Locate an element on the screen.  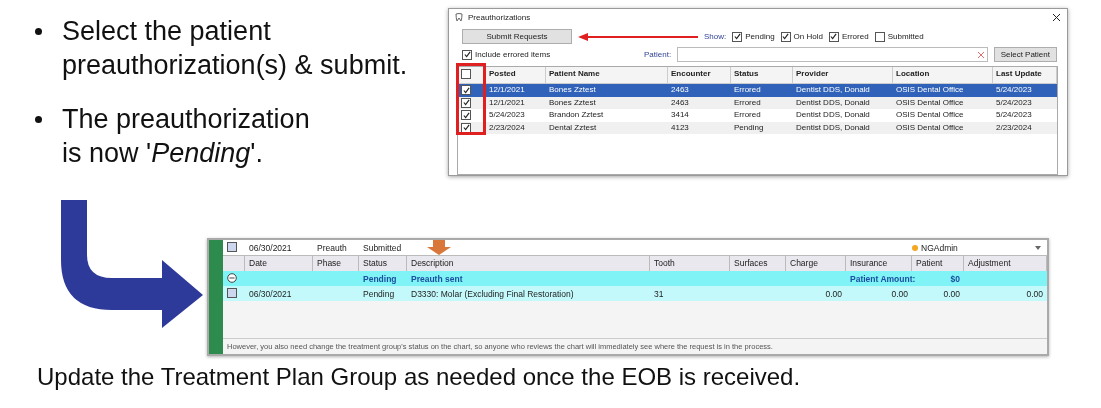
column-header: Description is located at coordinates (528, 263).